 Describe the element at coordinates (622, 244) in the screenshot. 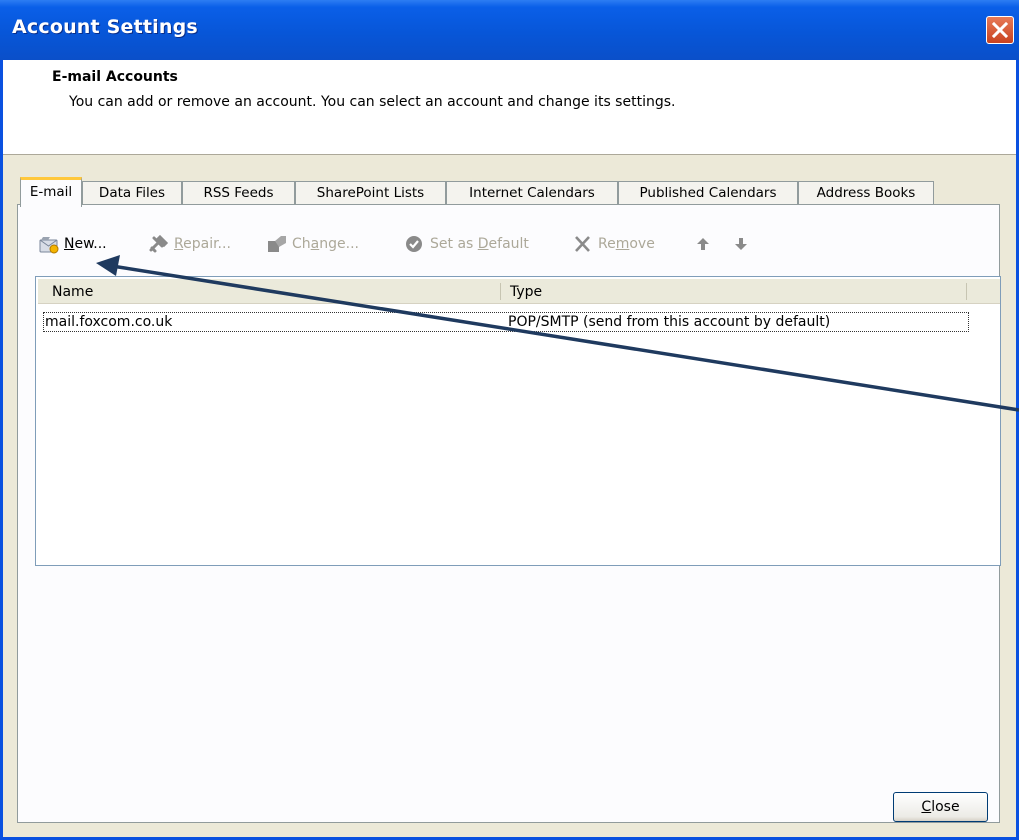

I see `accelerator-key: m` at that location.